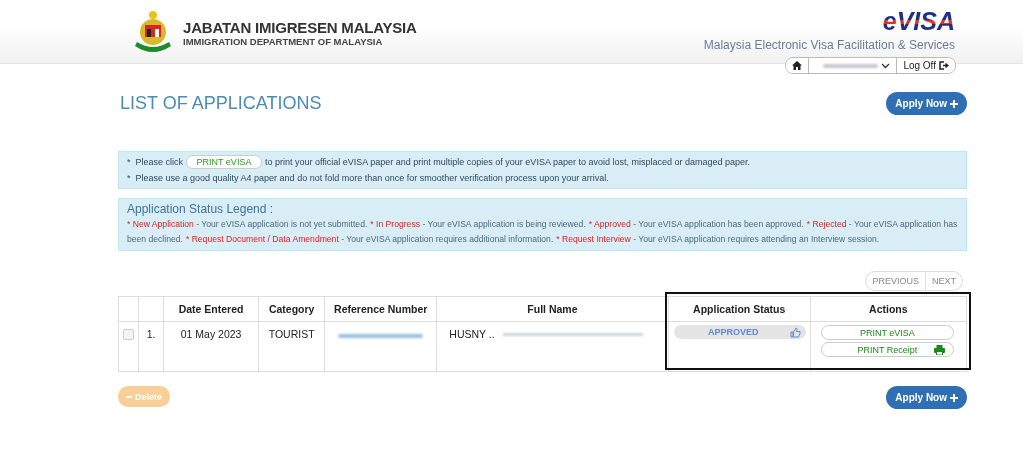  Describe the element at coordinates (439, 162) in the screenshot. I see `notice-text: * Please click PRINT eVISA to print your official eVISA paper and print multiple copies of your eVISA paper to avoid lost, misplaced or damaged paper.` at that location.